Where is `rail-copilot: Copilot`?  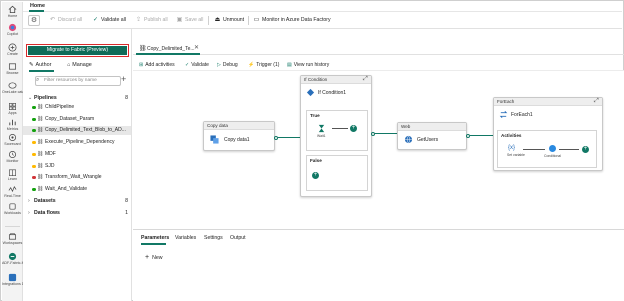
rail-copilot: Copilot is located at coordinates (12, 29).